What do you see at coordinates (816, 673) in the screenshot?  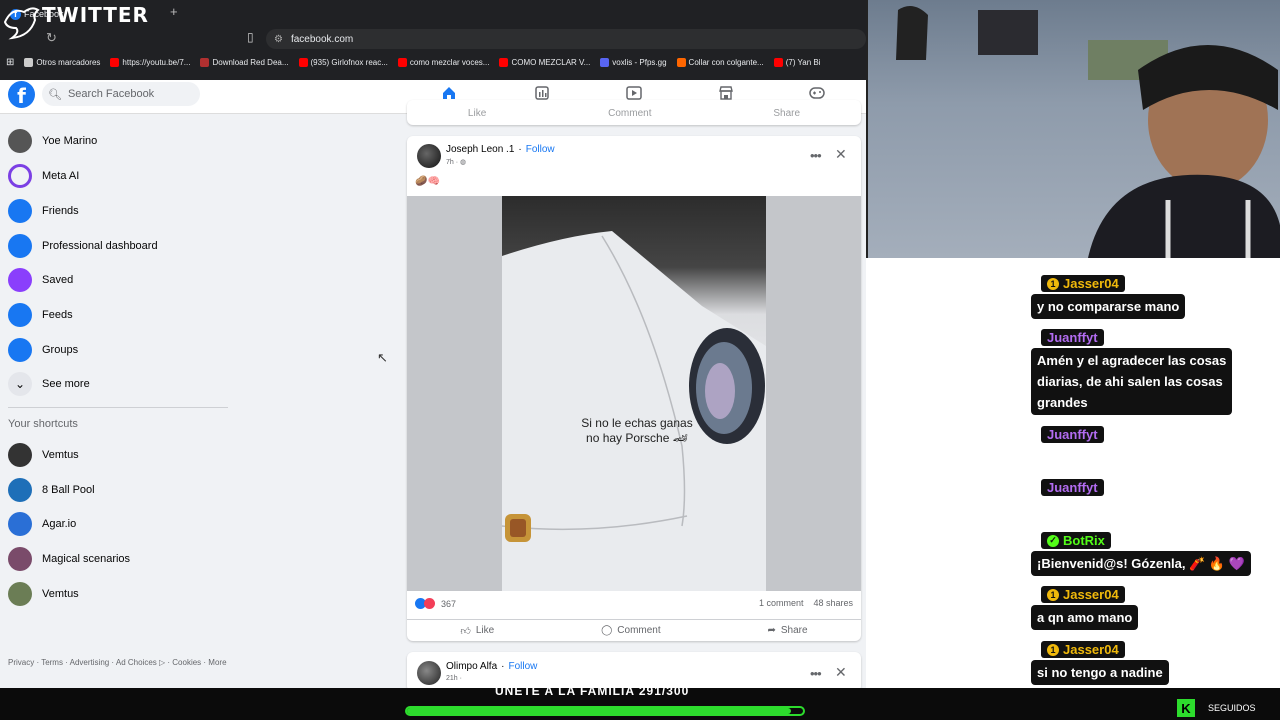 I see `post2-options-icon: •••` at bounding box center [816, 673].